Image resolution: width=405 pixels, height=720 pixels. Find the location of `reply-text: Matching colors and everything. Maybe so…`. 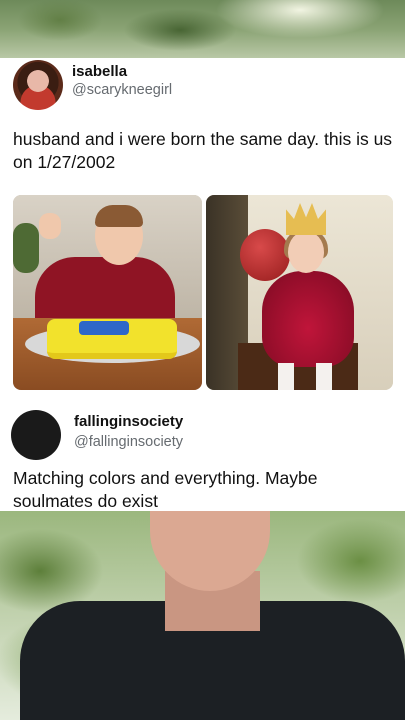

reply-text: Matching colors and everything. Maybe so… is located at coordinates (165, 489).